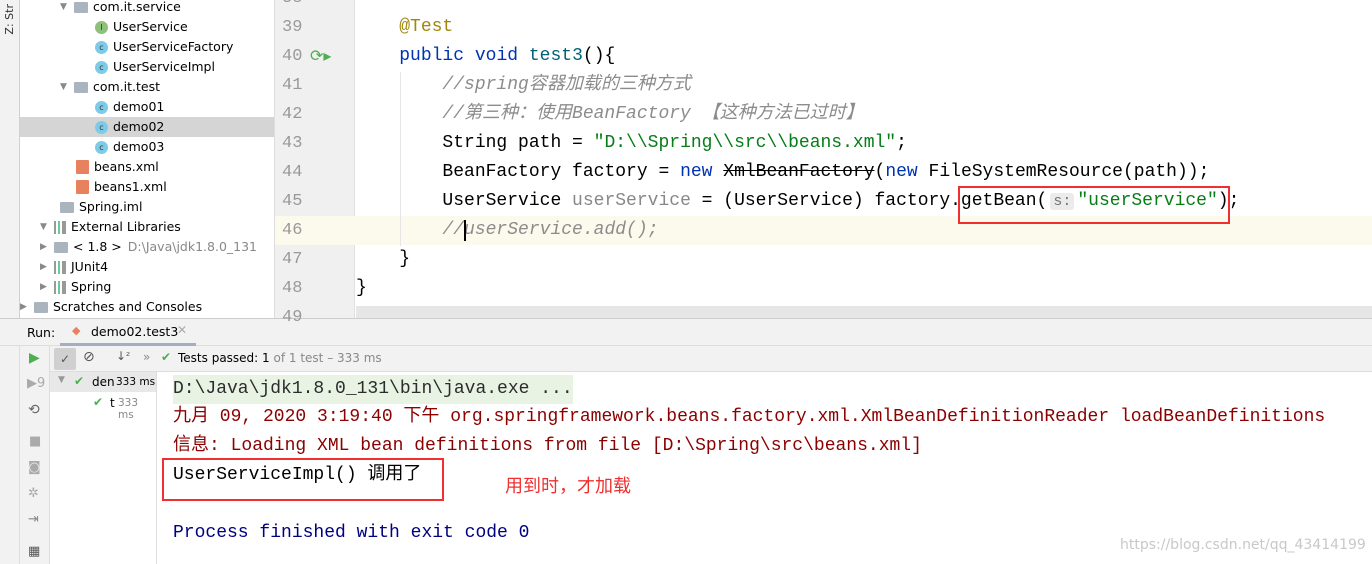 Image resolution: width=1372 pixels, height=564 pixels. I want to click on tree-item: ▼ com.it.test, so click(110, 87).